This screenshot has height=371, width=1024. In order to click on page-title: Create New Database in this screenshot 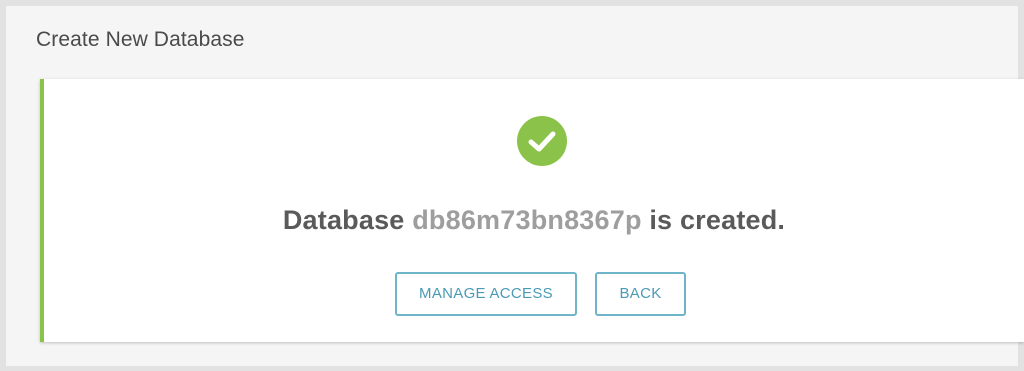, I will do `click(140, 39)`.